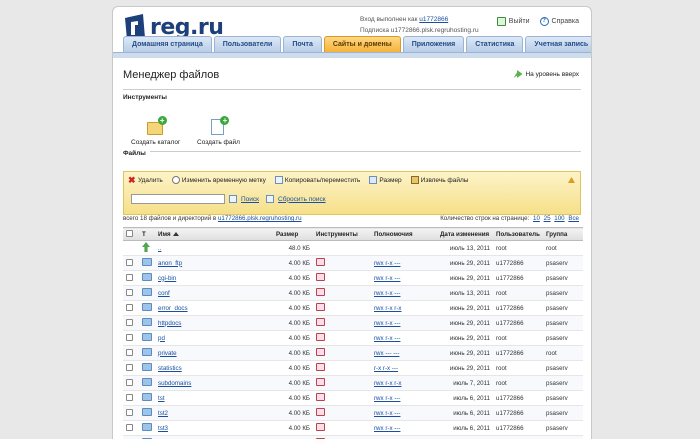  Describe the element at coordinates (161, 338) in the screenshot. I see `file-name-link: pd` at that location.